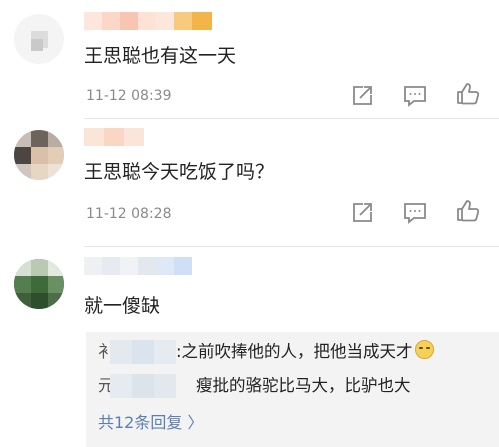  I want to click on comment-text: 王思聪今天吃饭了吗？, so click(179, 172).